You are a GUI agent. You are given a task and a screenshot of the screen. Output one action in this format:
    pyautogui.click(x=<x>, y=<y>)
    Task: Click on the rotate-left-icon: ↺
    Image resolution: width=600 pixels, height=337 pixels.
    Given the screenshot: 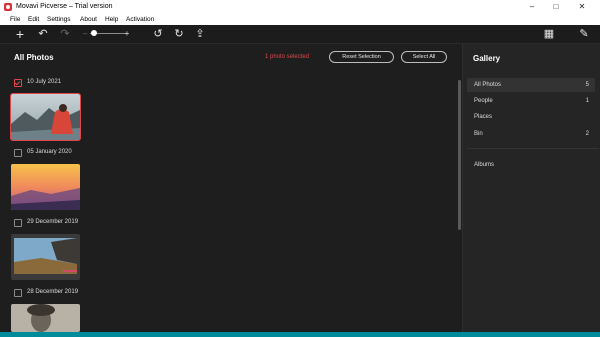 What is the action you would take?
    pyautogui.click(x=158, y=34)
    